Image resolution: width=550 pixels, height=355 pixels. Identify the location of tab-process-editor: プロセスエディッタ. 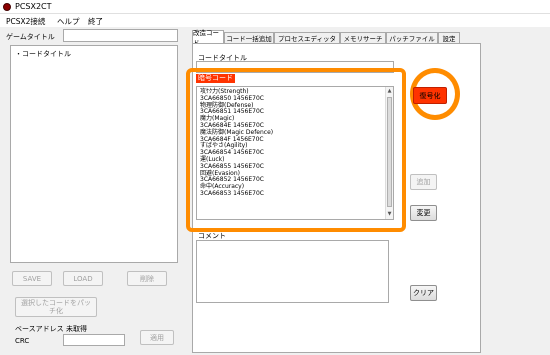
(307, 37).